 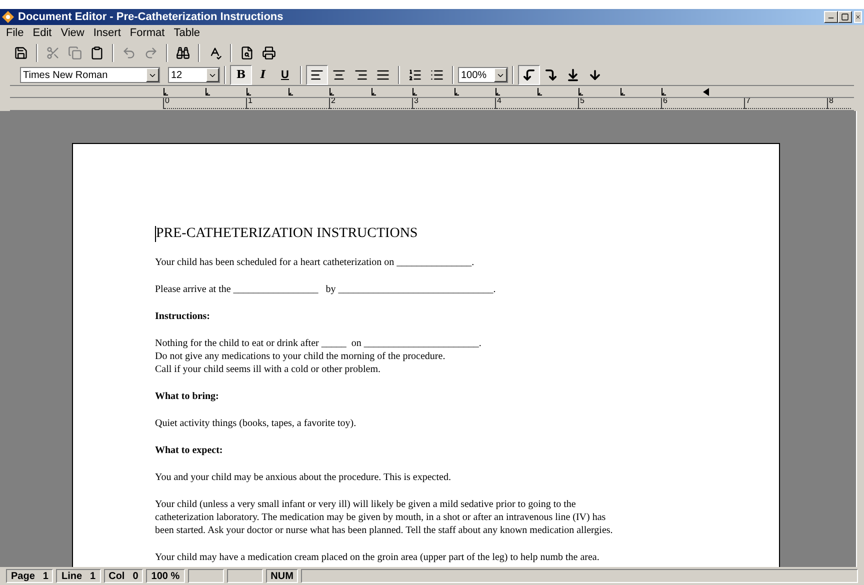 What do you see at coordinates (381, 517) in the screenshot?
I see `text-line: catheterization laboratory. The medication may be given by mouth, in a shot or after an intravenous line (IV) has` at bounding box center [381, 517].